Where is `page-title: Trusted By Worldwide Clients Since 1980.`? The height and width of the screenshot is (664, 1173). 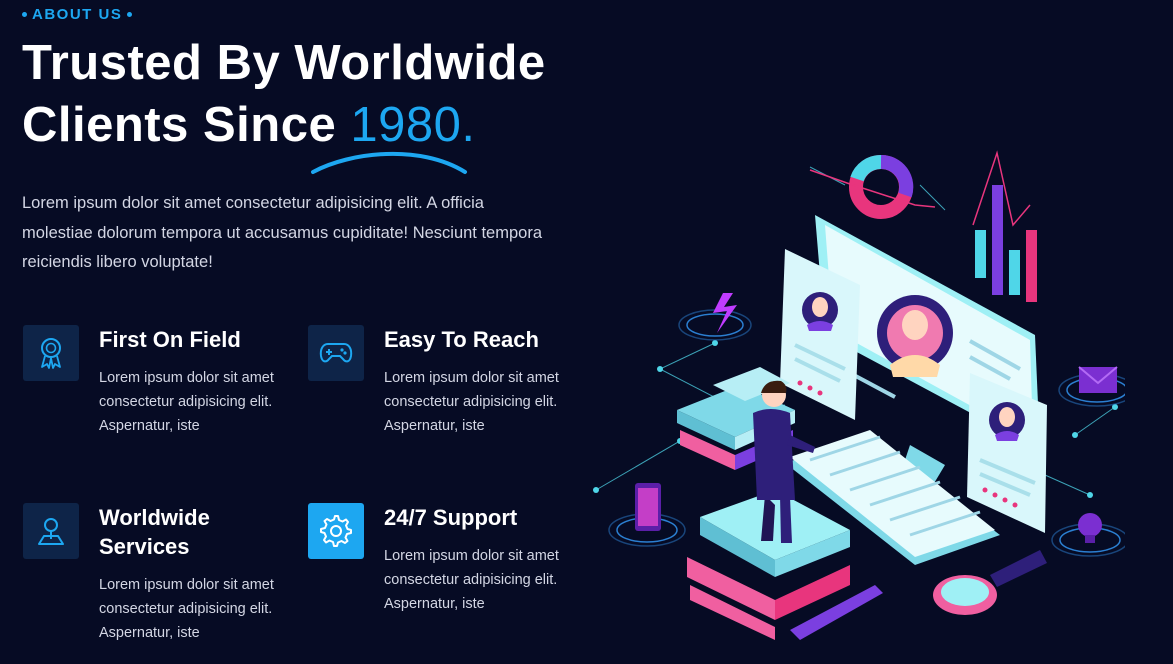 page-title: Trusted By Worldwide Clients Since 1980. is located at coordinates (284, 94).